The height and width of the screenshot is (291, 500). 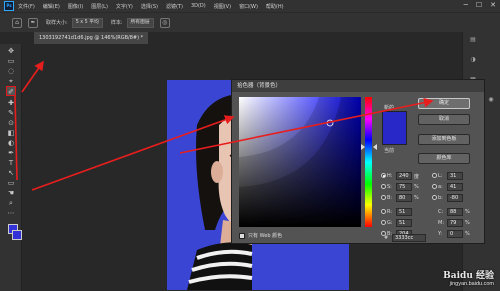 What do you see at coordinates (11, 91) in the screenshot?
I see `eyedropper-tool-icon: ✐` at bounding box center [11, 91].